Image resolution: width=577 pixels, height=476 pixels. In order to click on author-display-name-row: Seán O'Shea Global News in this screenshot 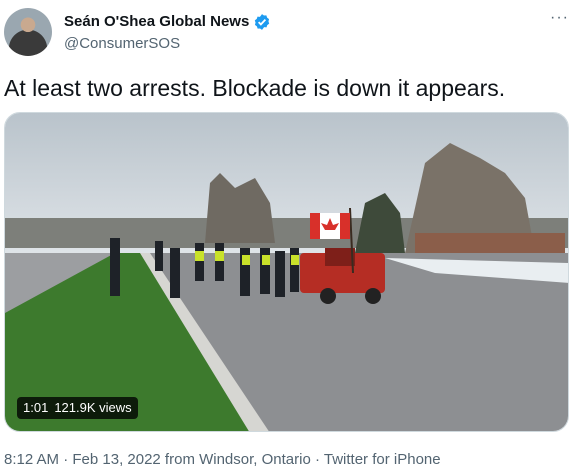, I will do `click(167, 22)`.